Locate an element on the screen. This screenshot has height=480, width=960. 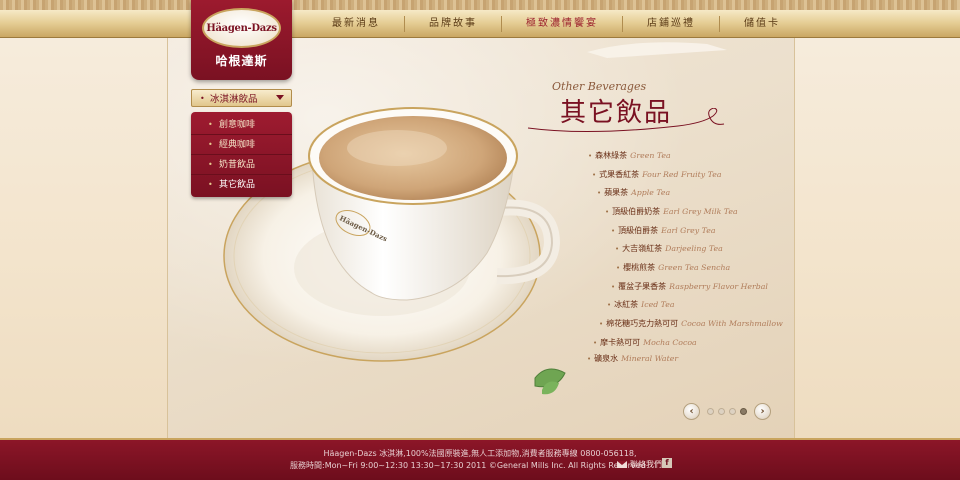
nav-item-brand-story: 品牌故事 is located at coordinates (452, 24).